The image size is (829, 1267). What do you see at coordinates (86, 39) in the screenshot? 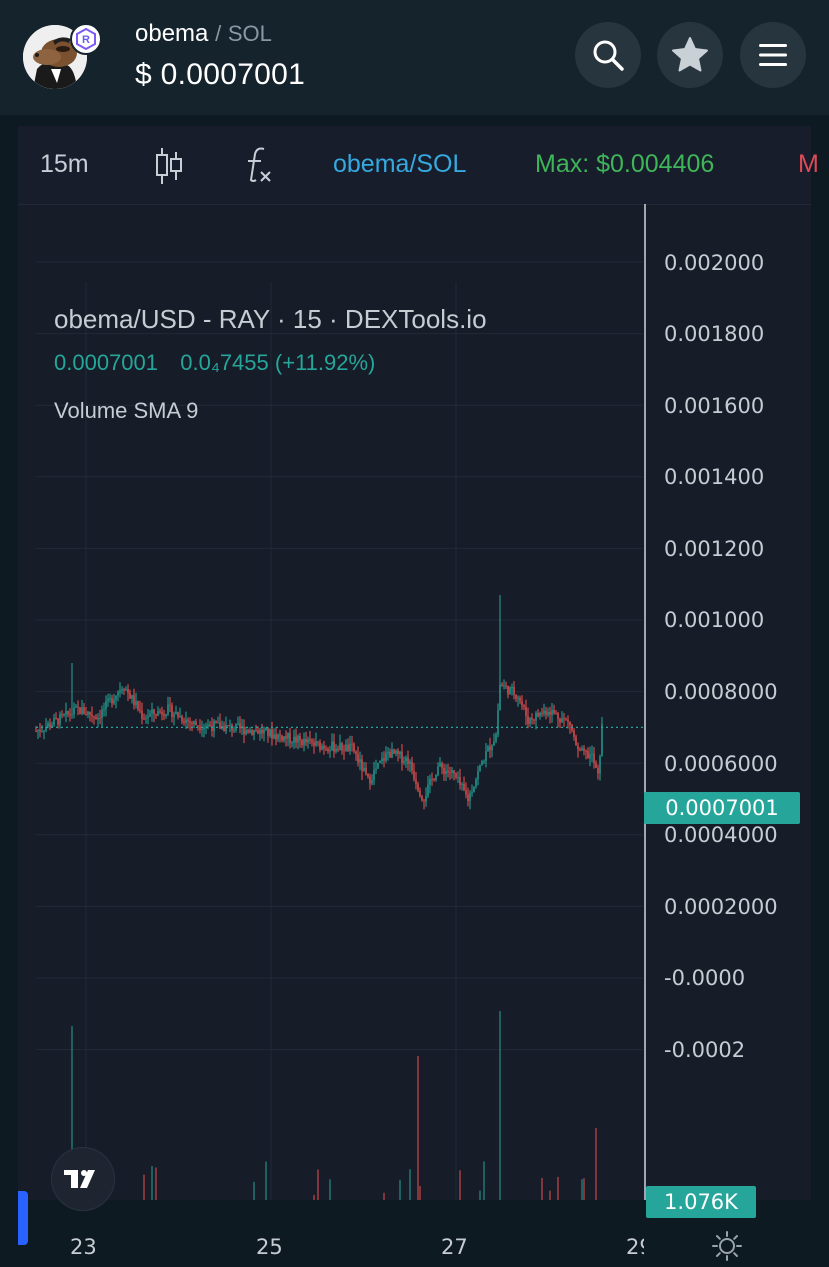
I see `raydium-badge-icon: R` at bounding box center [86, 39].